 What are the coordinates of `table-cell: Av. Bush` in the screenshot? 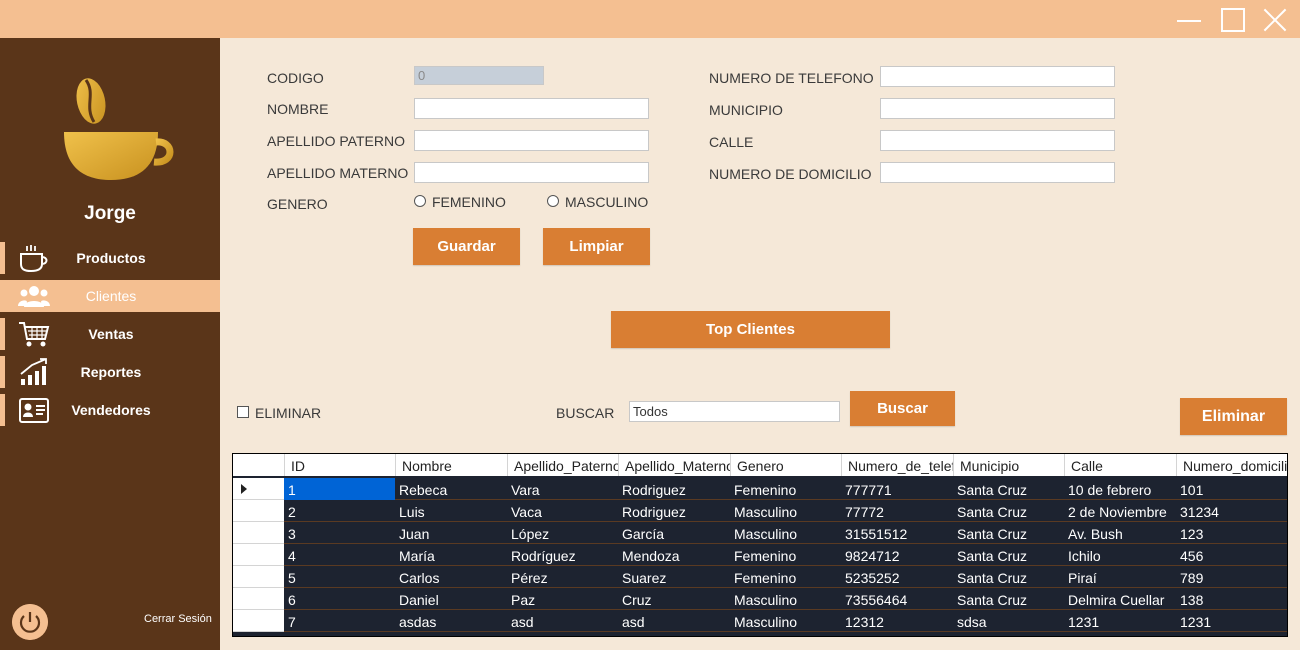 It's located at (1120, 533).